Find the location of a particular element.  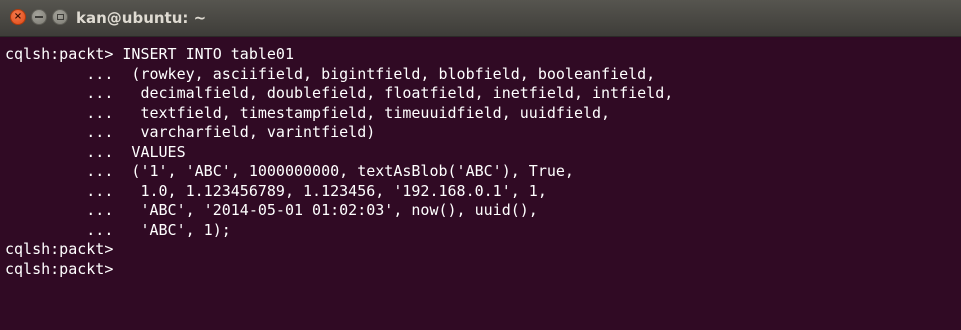

close-icon: × is located at coordinates (18, 16).